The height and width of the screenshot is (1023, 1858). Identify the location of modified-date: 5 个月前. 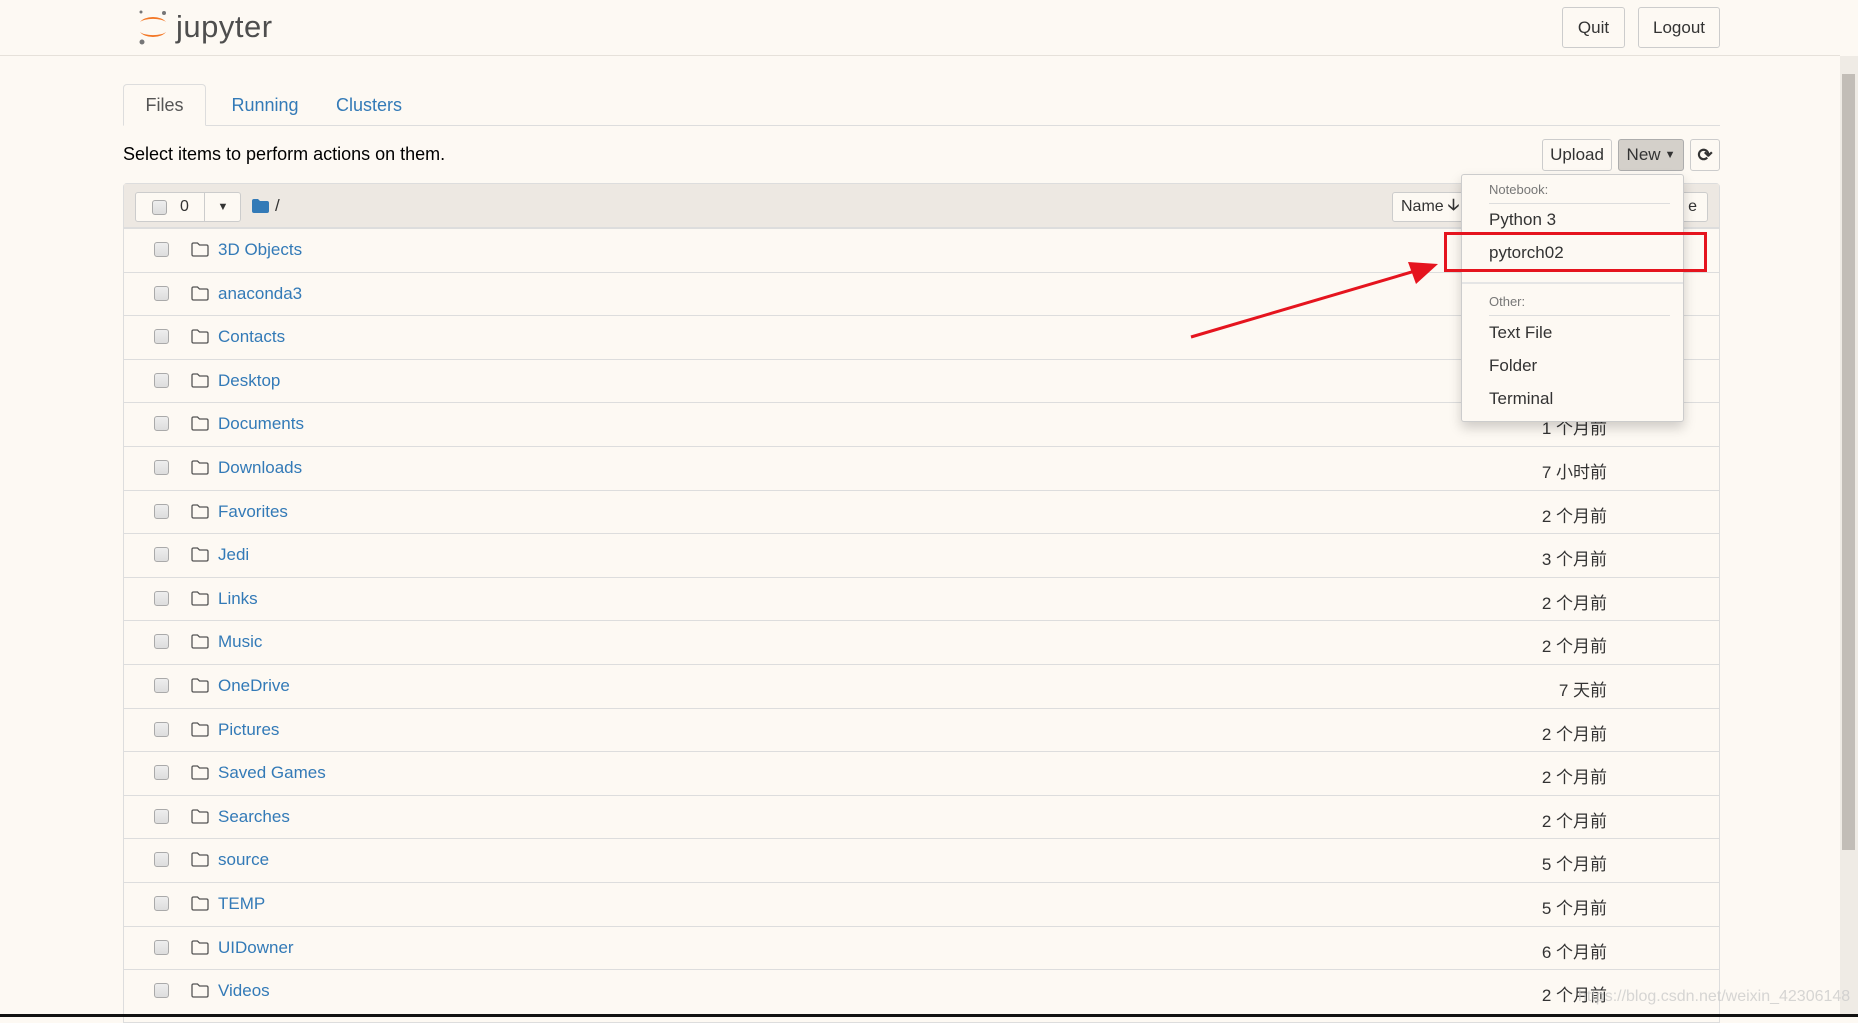
(1574, 908).